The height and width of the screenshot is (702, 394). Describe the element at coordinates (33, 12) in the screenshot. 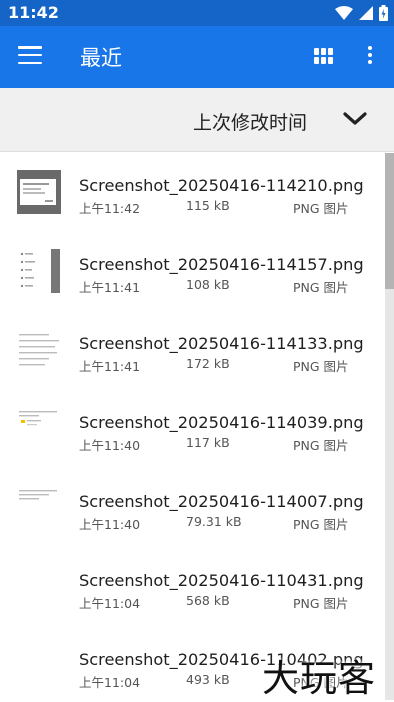

I see `status-time: 11:42` at that location.